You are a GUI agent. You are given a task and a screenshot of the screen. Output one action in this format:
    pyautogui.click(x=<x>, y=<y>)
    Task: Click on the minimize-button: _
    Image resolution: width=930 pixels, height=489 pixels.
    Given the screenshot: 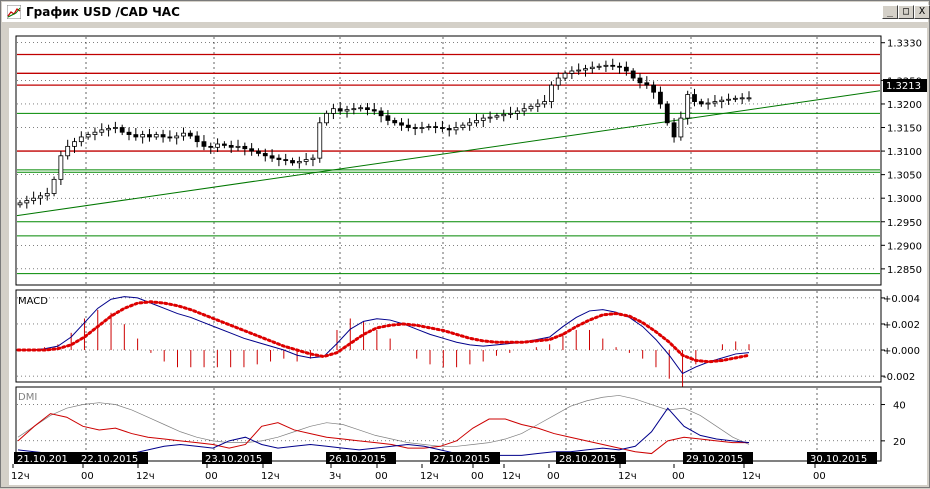 What is the action you would take?
    pyautogui.click(x=890, y=12)
    